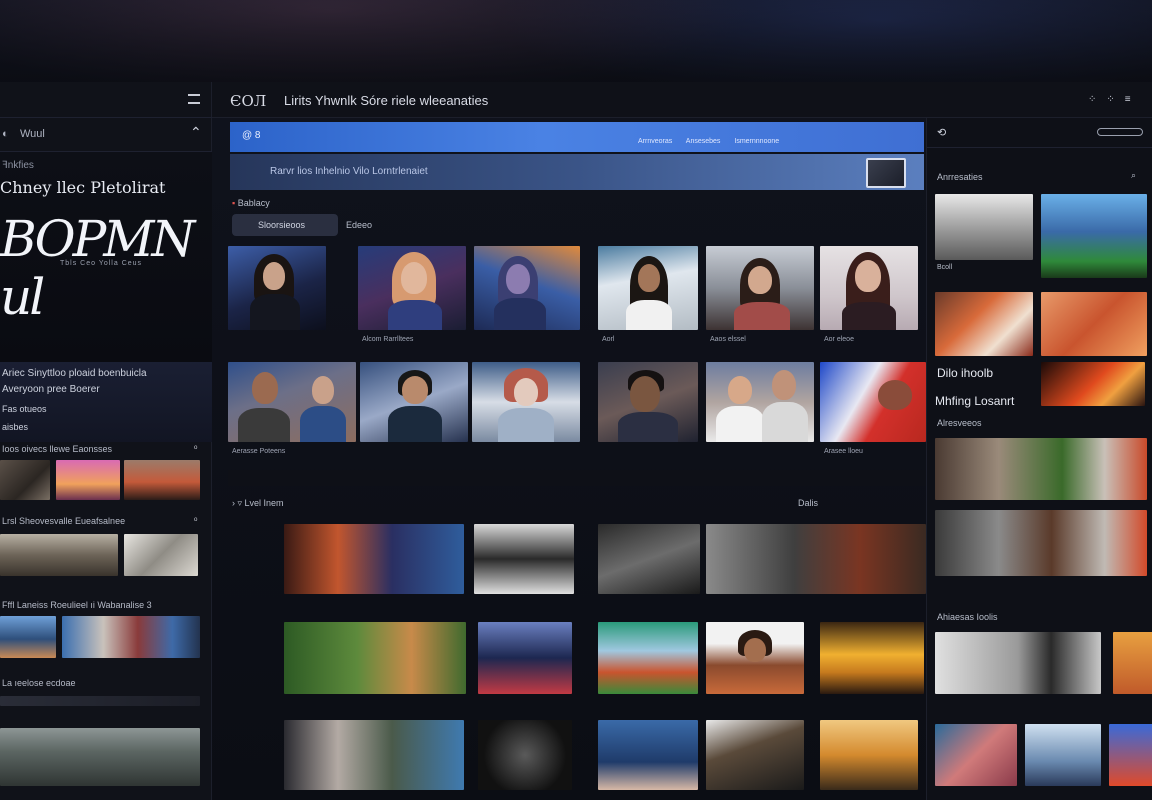  What do you see at coordinates (648, 299) in the screenshot?
I see `media-card: Aorl` at bounding box center [648, 299].